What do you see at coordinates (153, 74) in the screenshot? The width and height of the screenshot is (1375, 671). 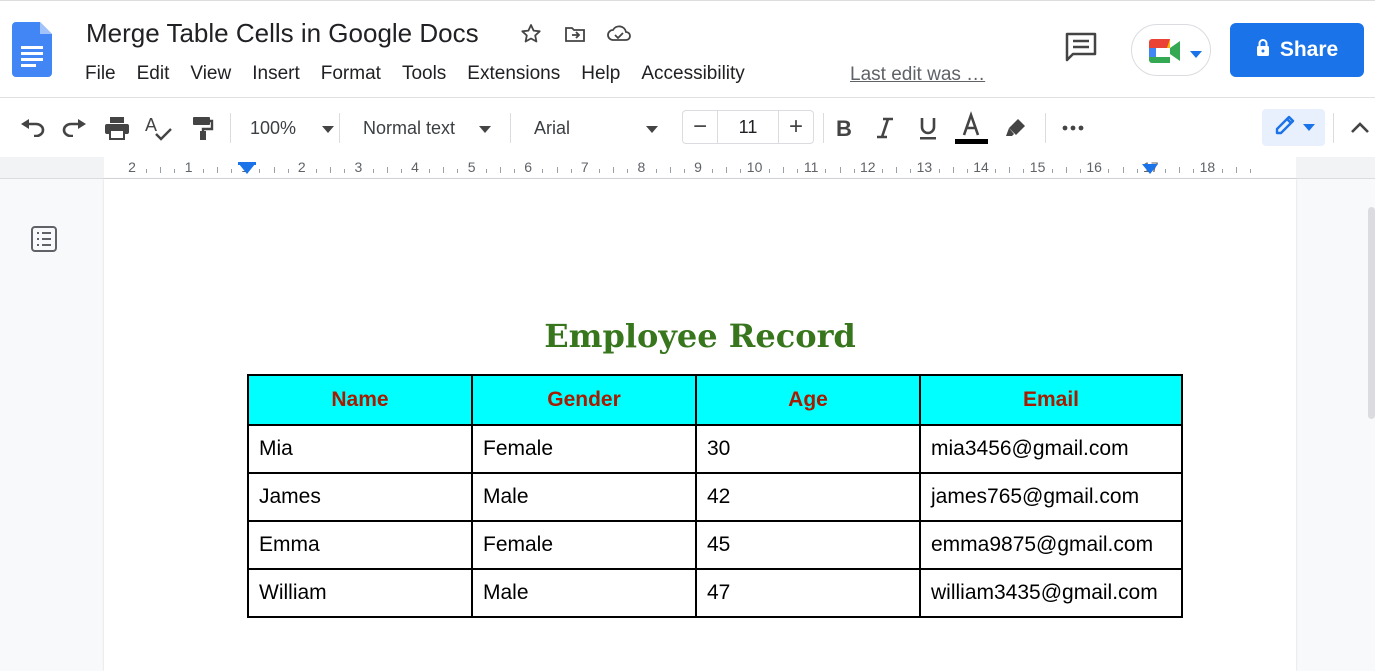 I see `menu-edit: Edit` at bounding box center [153, 74].